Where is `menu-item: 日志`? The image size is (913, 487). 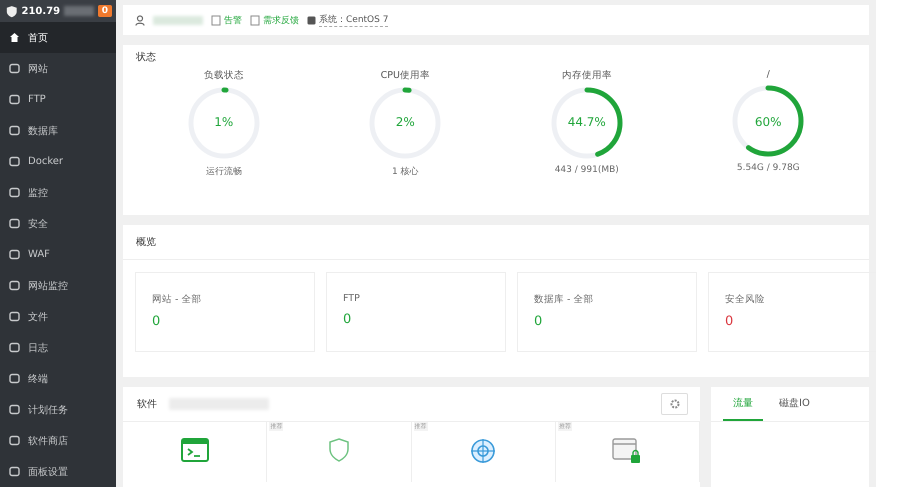 menu-item: 日志 is located at coordinates (58, 347).